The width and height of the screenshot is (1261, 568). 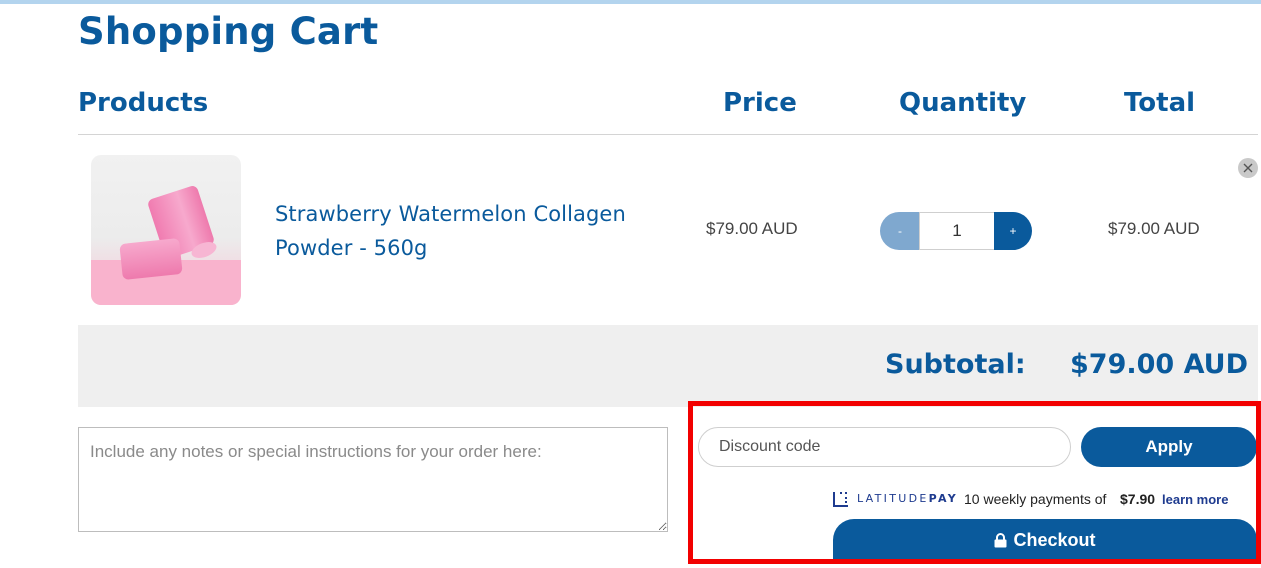 What do you see at coordinates (630, 2) in the screenshot?
I see `top-accent-bar` at bounding box center [630, 2].